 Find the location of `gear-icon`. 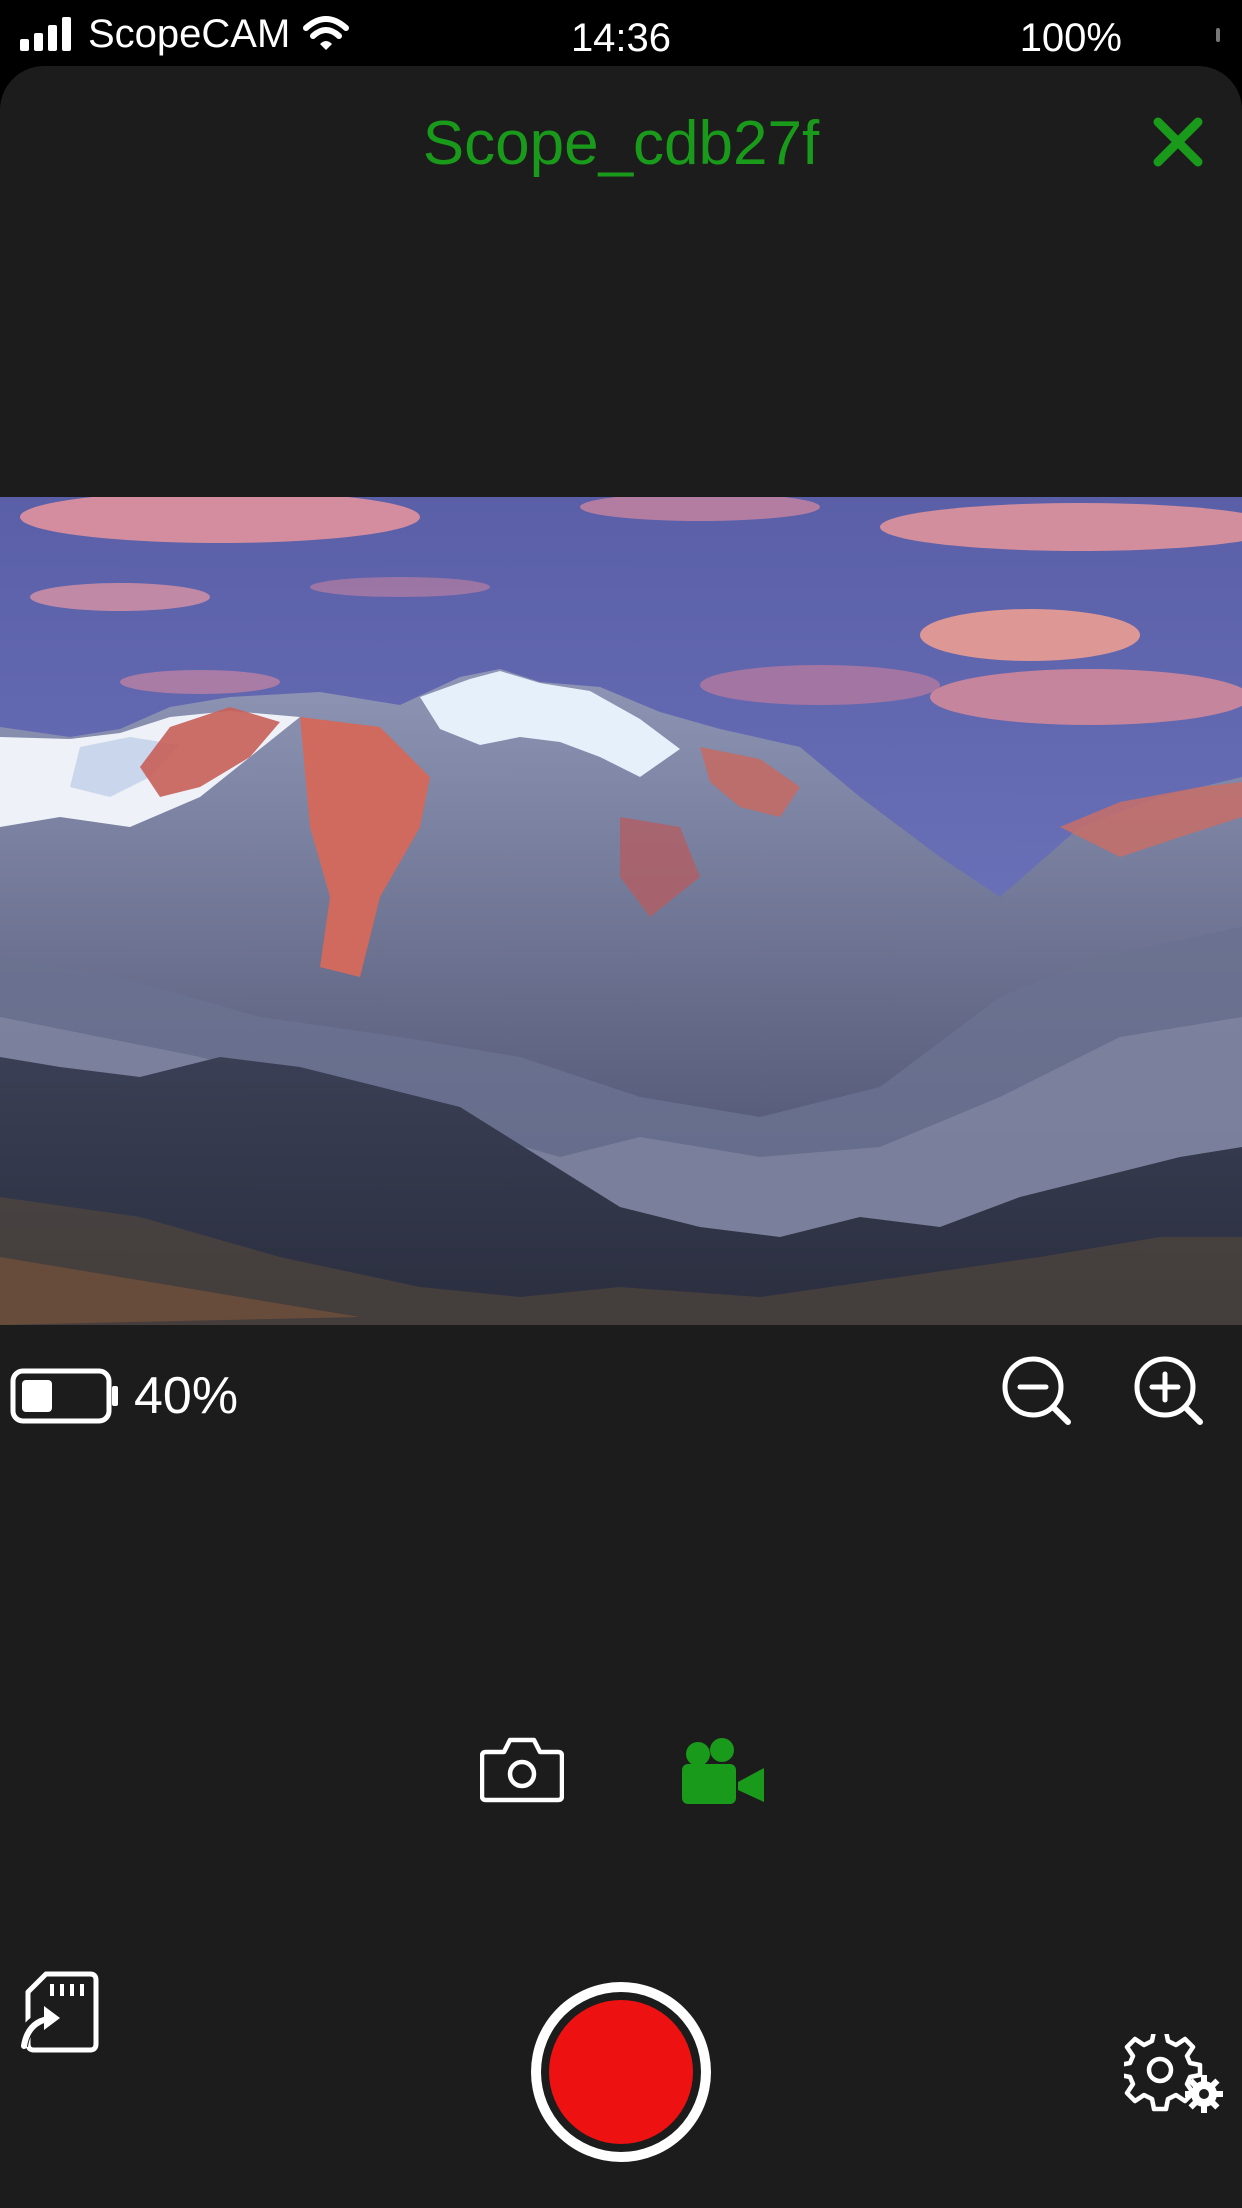

gear-icon is located at coordinates (1174, 2074).